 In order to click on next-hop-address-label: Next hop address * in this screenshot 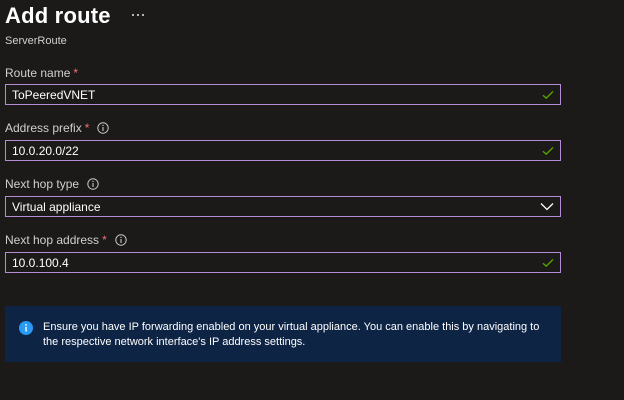, I will do `click(66, 240)`.